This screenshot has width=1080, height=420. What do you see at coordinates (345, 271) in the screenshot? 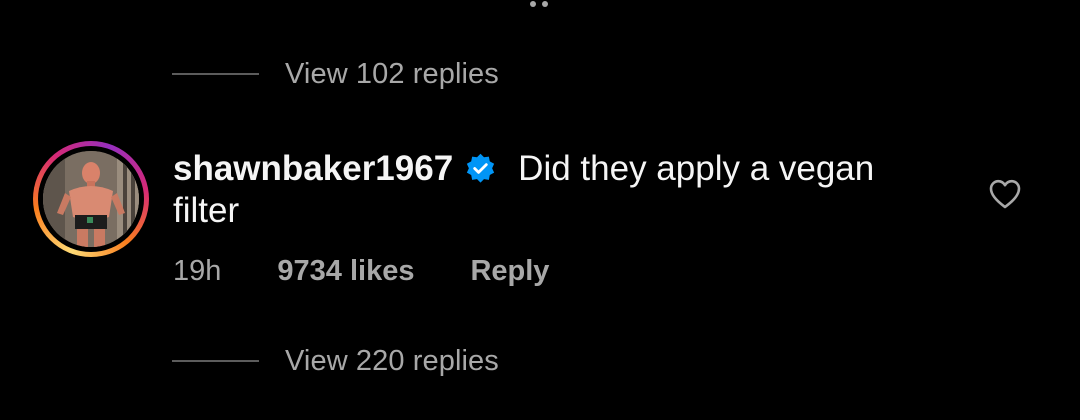
I see `comment-likes-count: 9734 likes` at bounding box center [345, 271].